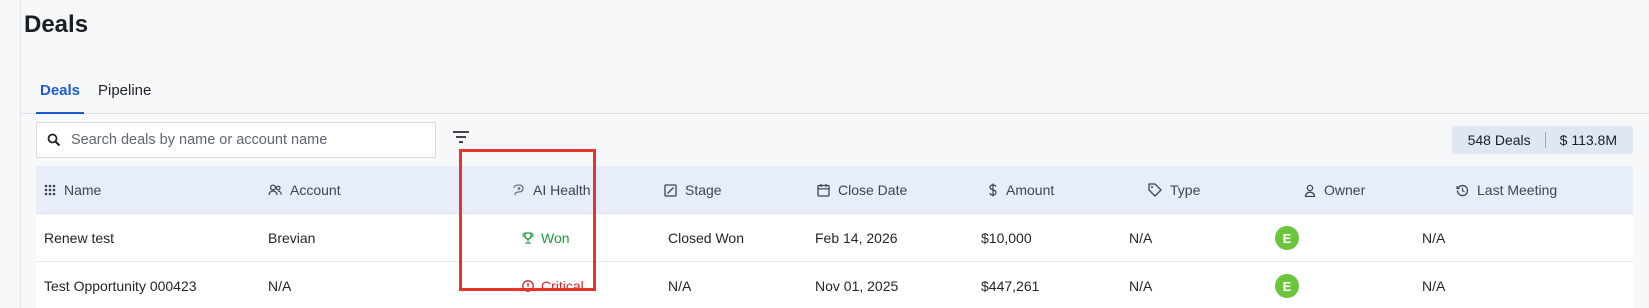 The height and width of the screenshot is (308, 1649). What do you see at coordinates (56, 24) in the screenshot?
I see `page-title: Deals` at bounding box center [56, 24].